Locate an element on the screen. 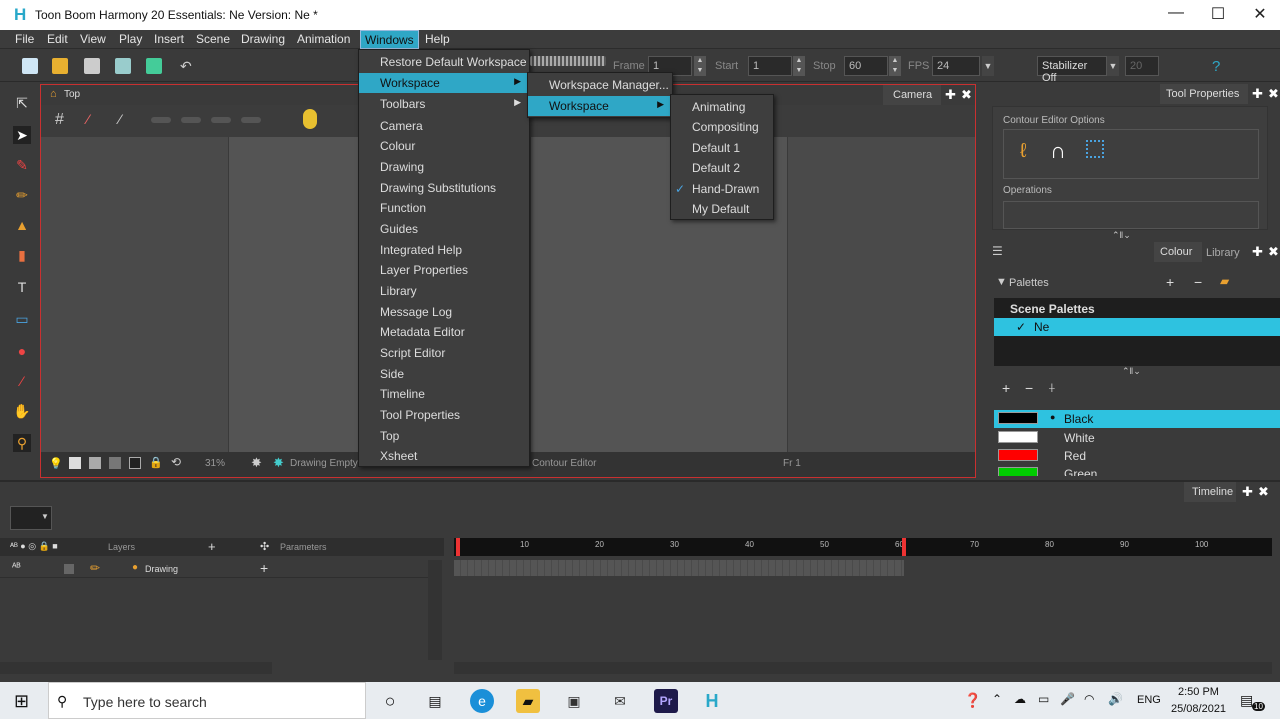 Image resolution: width=1280 pixels, height=719 pixels. fps-dropdown-icon: ▼ is located at coordinates (988, 66).